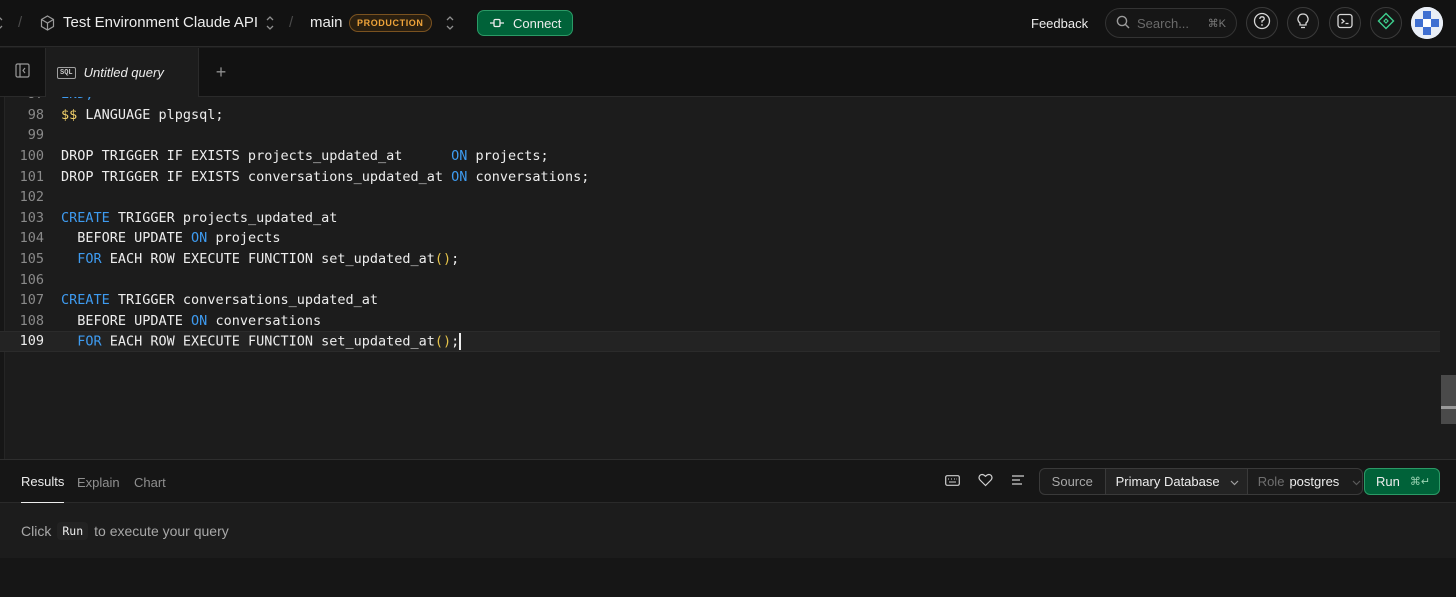 The height and width of the screenshot is (597, 1456). Describe the element at coordinates (85, 300) in the screenshot. I see `sql-keyword: CREATE` at that location.